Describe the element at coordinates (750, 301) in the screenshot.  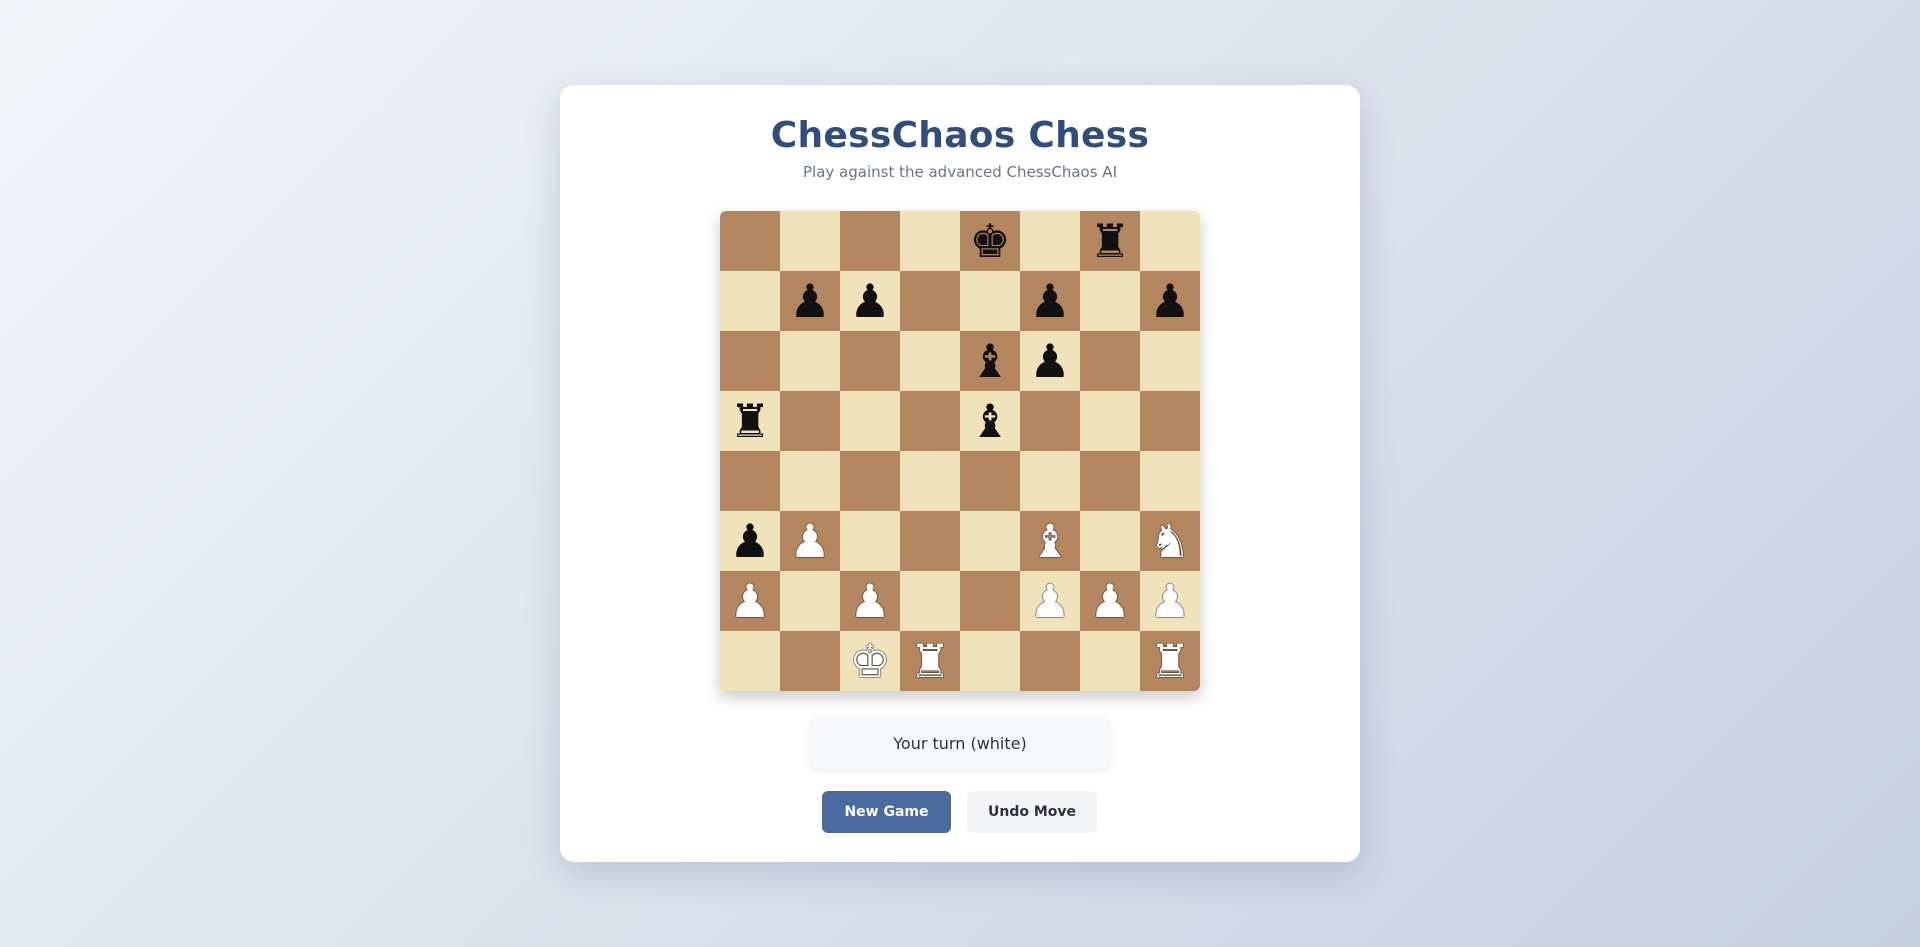
I see `square-a7` at that location.